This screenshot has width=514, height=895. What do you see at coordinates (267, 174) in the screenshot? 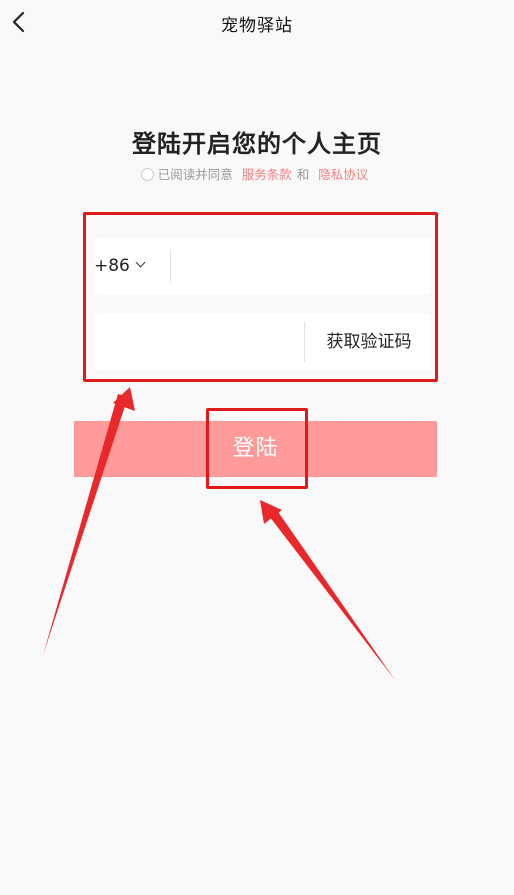
I see `terms-link: 服务条款` at bounding box center [267, 174].